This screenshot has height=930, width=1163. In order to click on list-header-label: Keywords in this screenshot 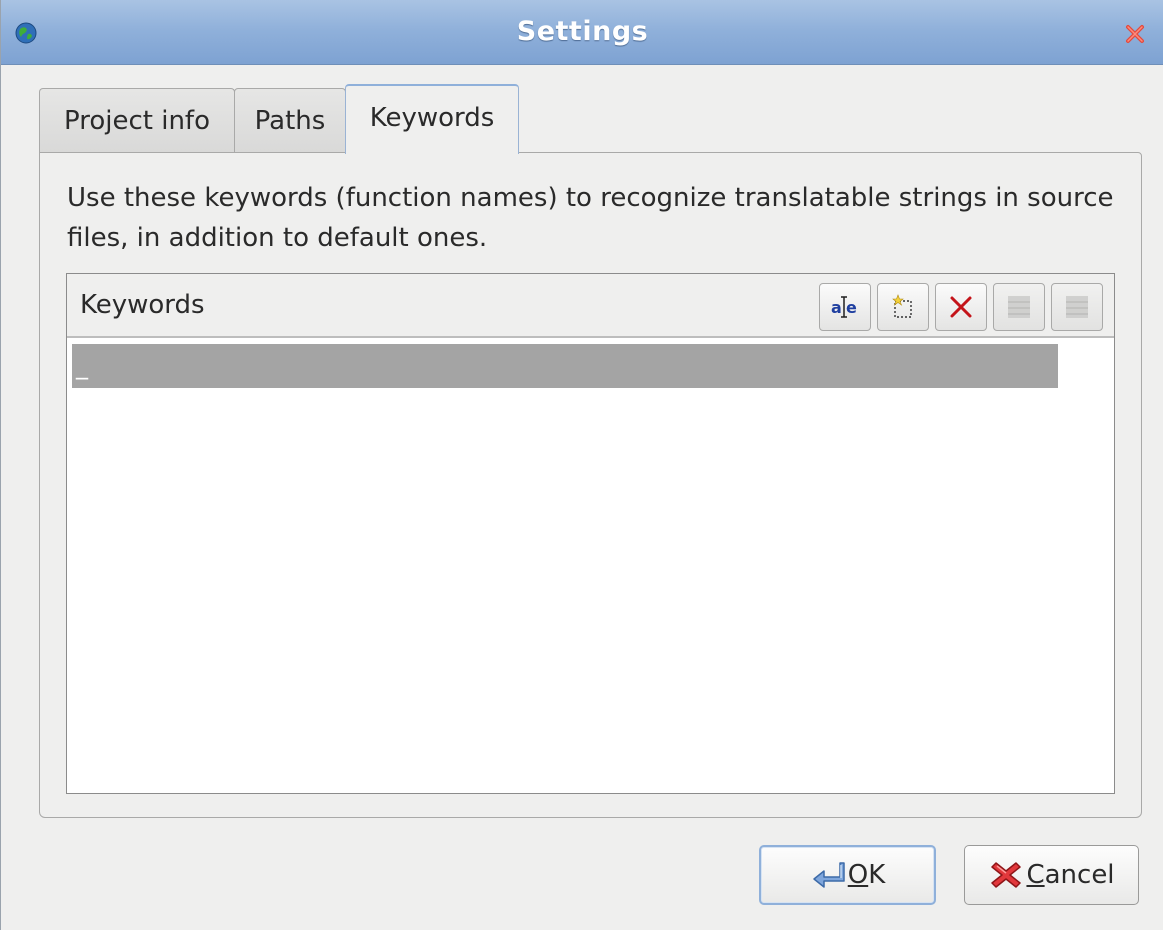, I will do `click(142, 305)`.